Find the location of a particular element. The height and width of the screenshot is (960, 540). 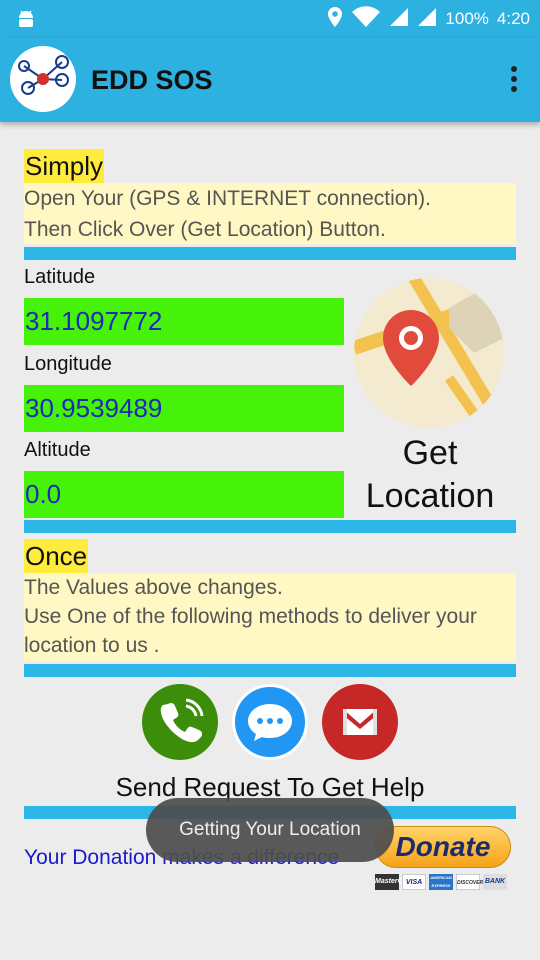

altitude-value: 0.0 is located at coordinates (184, 494).